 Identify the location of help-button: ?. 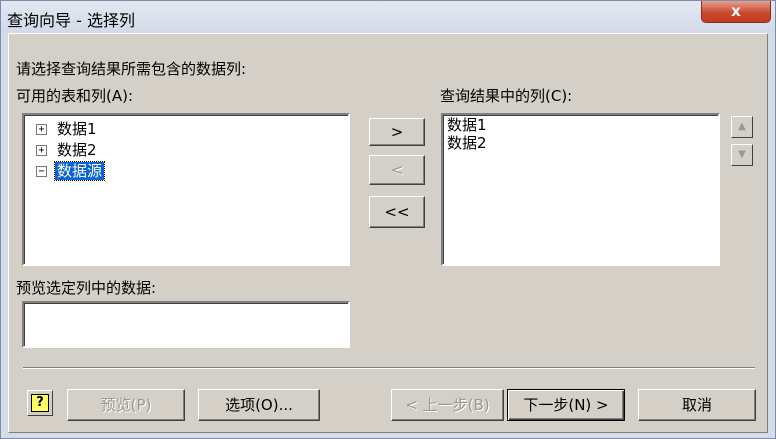
(40, 403).